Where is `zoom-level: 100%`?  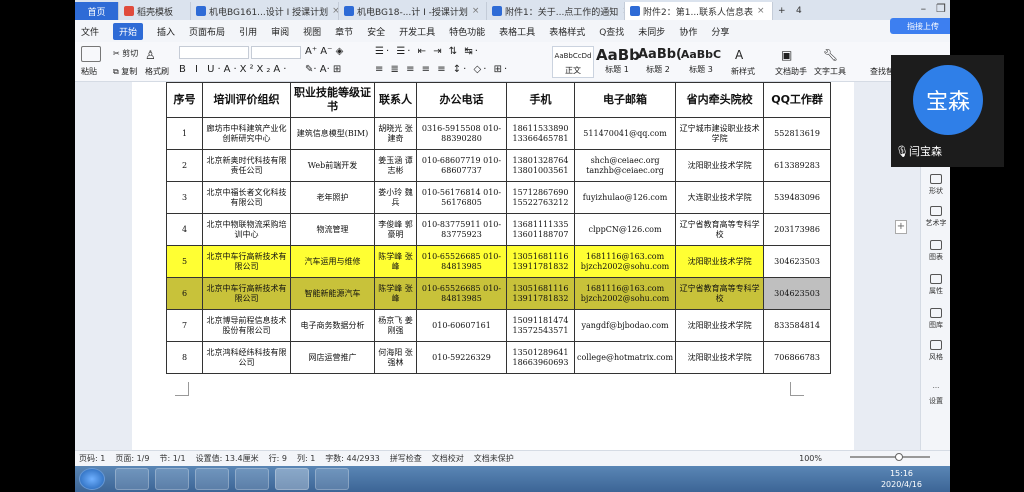
zoom-level: 100% is located at coordinates (810, 458).